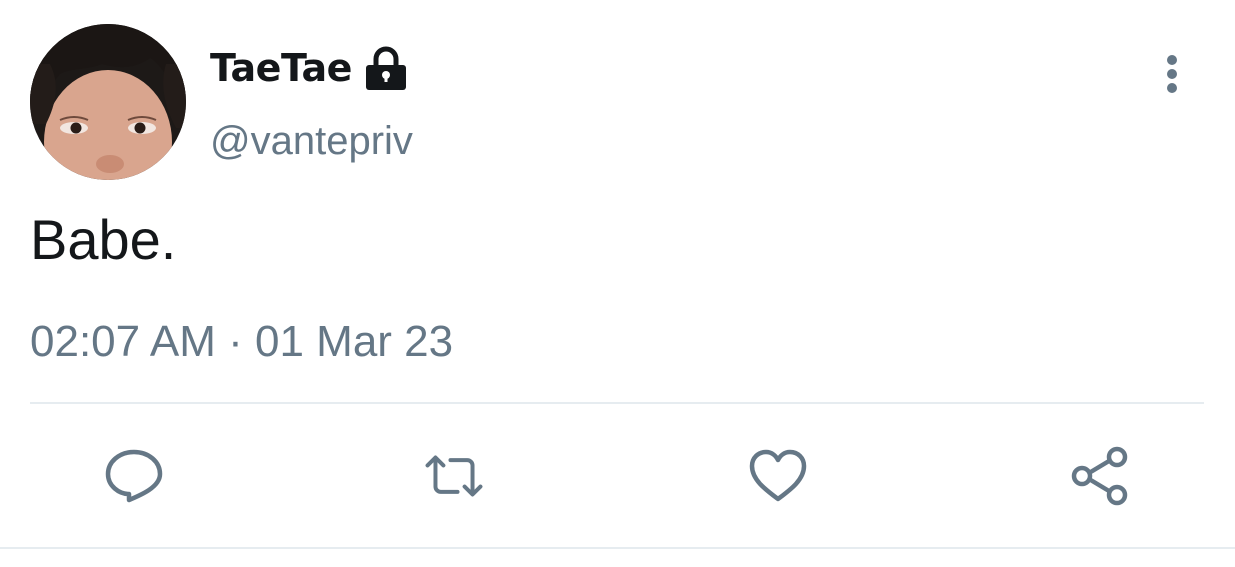 The image size is (1235, 567). I want to click on share-icon, so click(1099, 476).